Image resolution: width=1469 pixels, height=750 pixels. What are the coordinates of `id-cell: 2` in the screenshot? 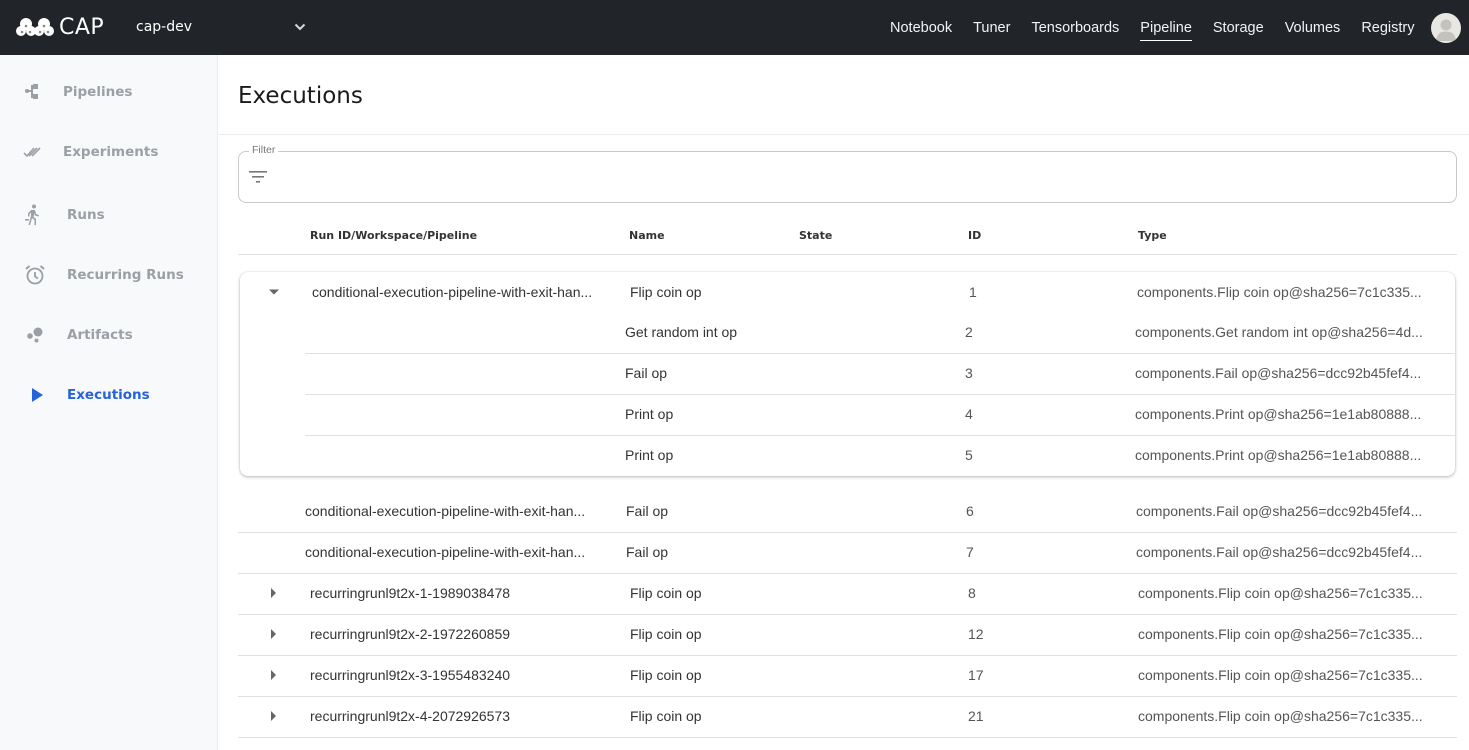 It's located at (969, 332).